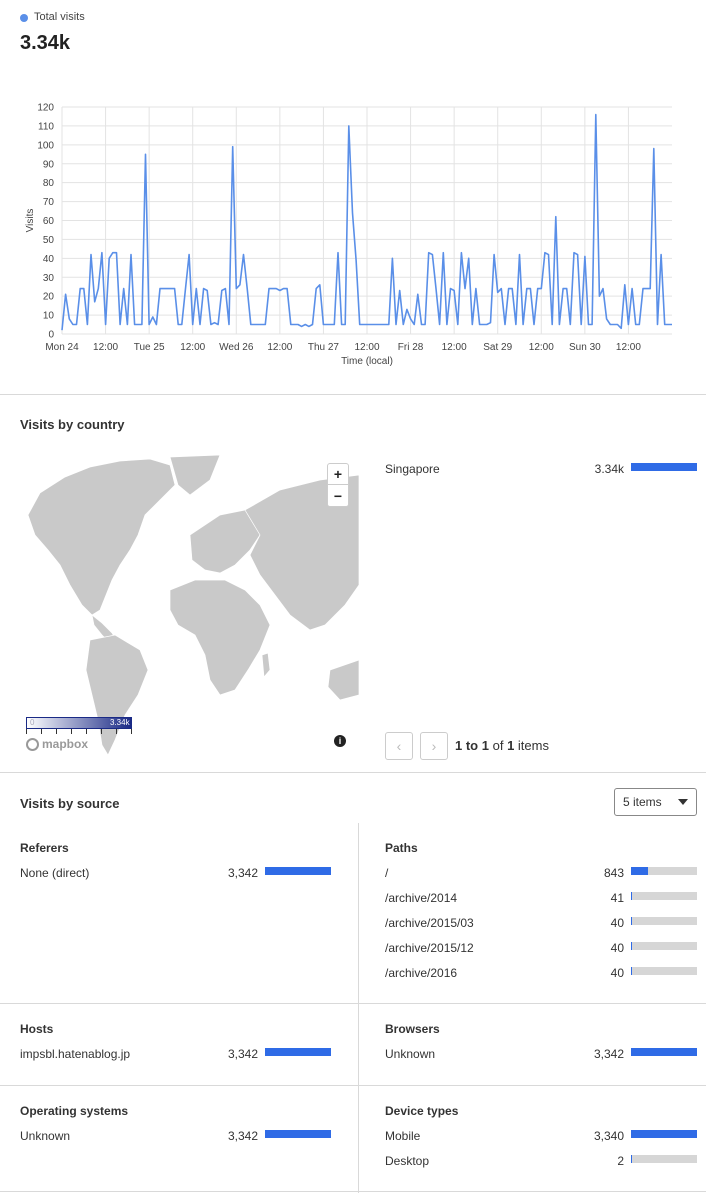  What do you see at coordinates (242, 1054) in the screenshot?
I see `host-value: 3,342` at bounding box center [242, 1054].